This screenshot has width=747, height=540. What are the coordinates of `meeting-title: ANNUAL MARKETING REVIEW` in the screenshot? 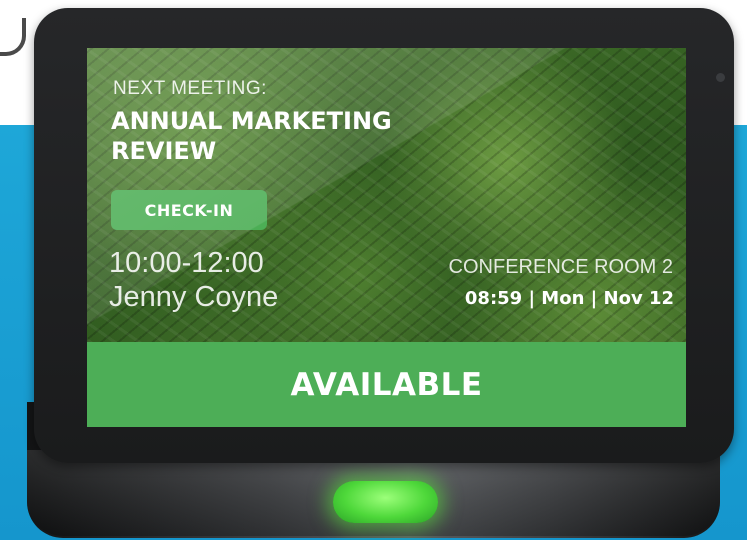 It's located at (251, 136).